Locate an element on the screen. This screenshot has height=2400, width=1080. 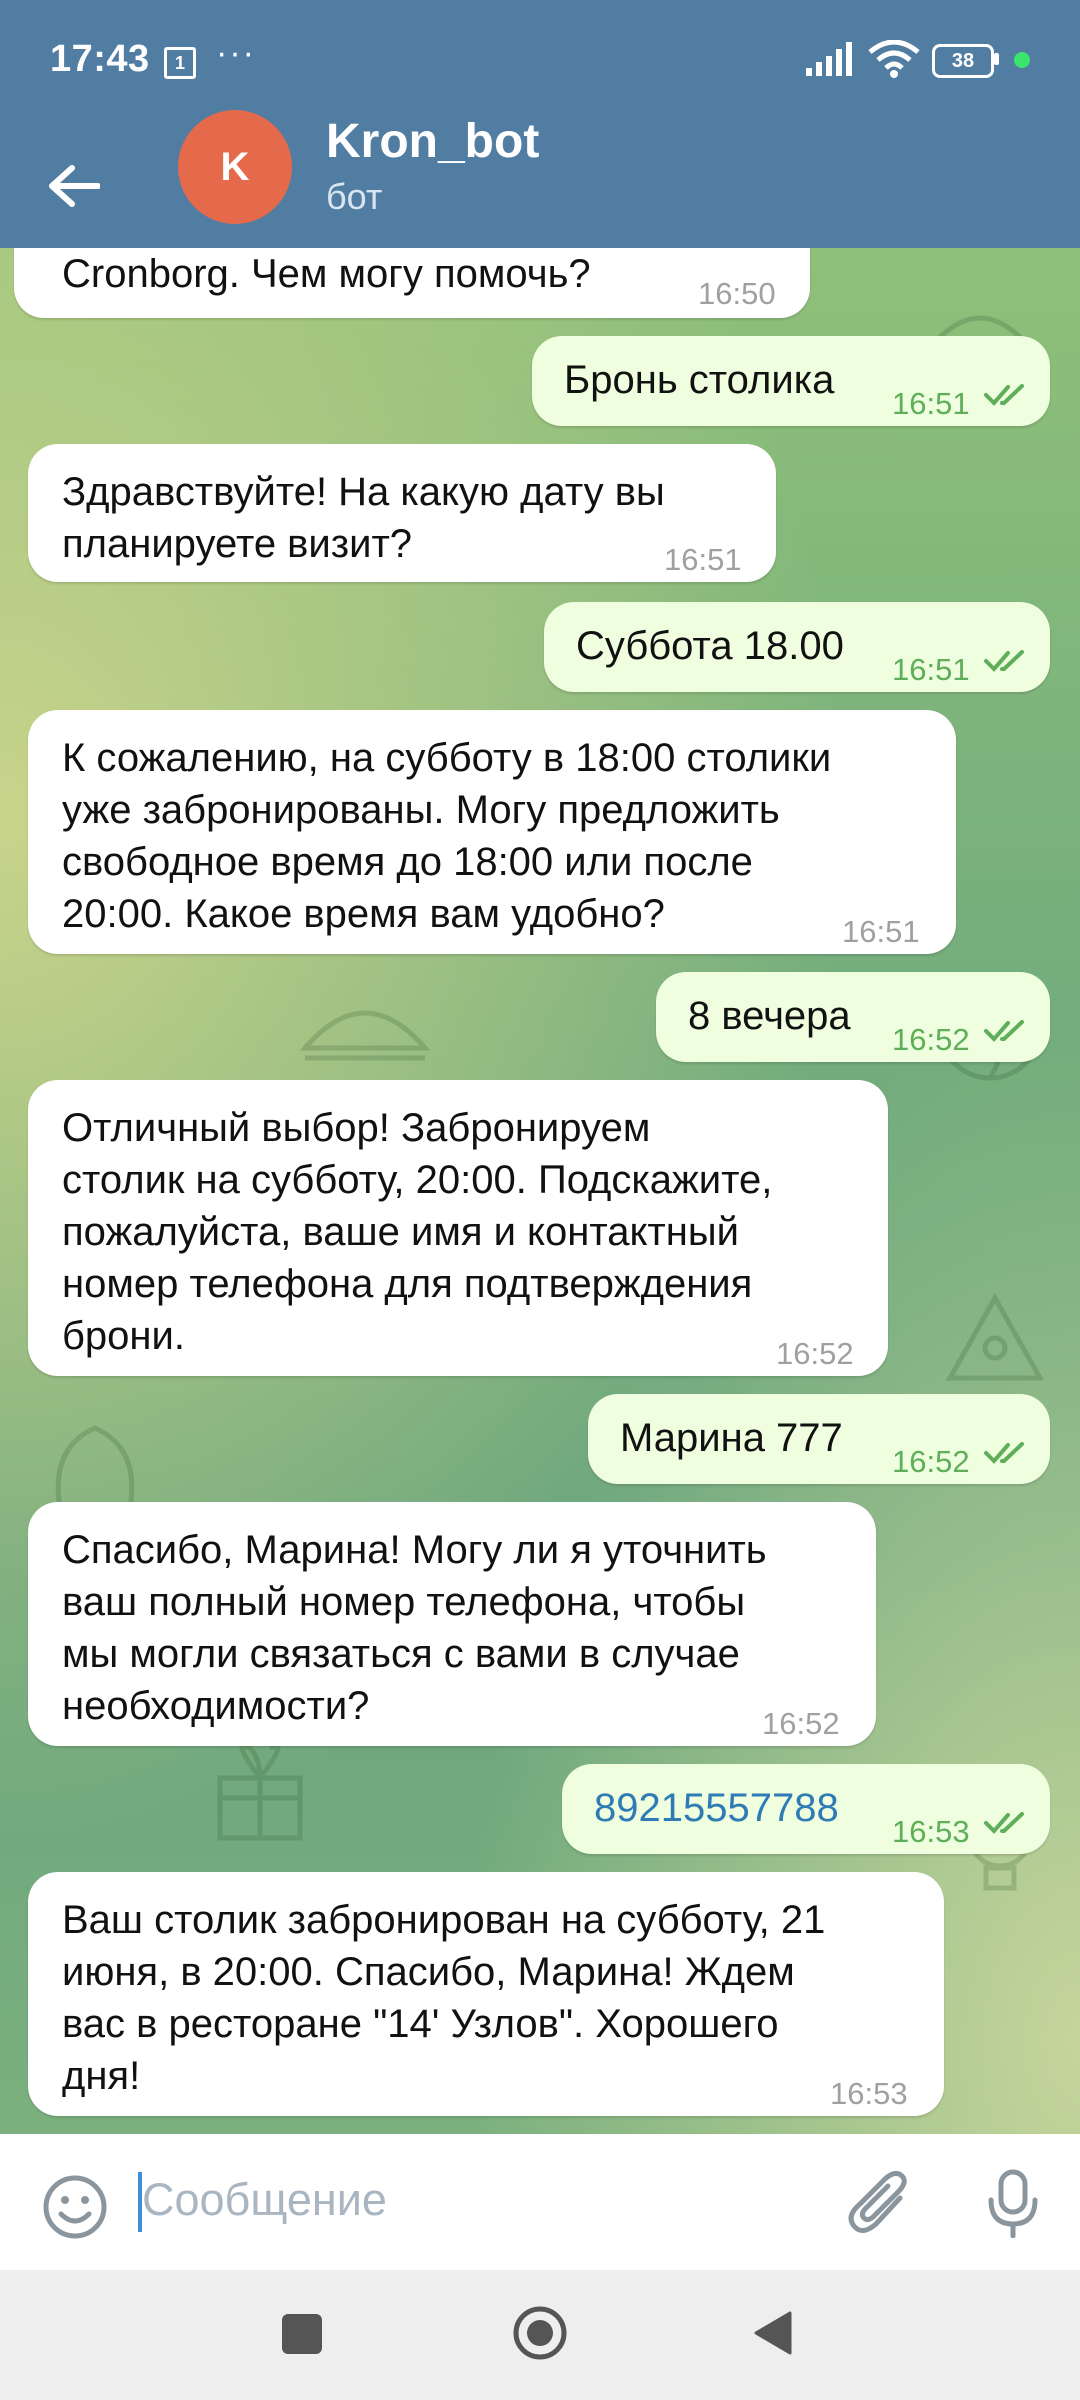
message-line: брони. is located at coordinates (123, 1336).